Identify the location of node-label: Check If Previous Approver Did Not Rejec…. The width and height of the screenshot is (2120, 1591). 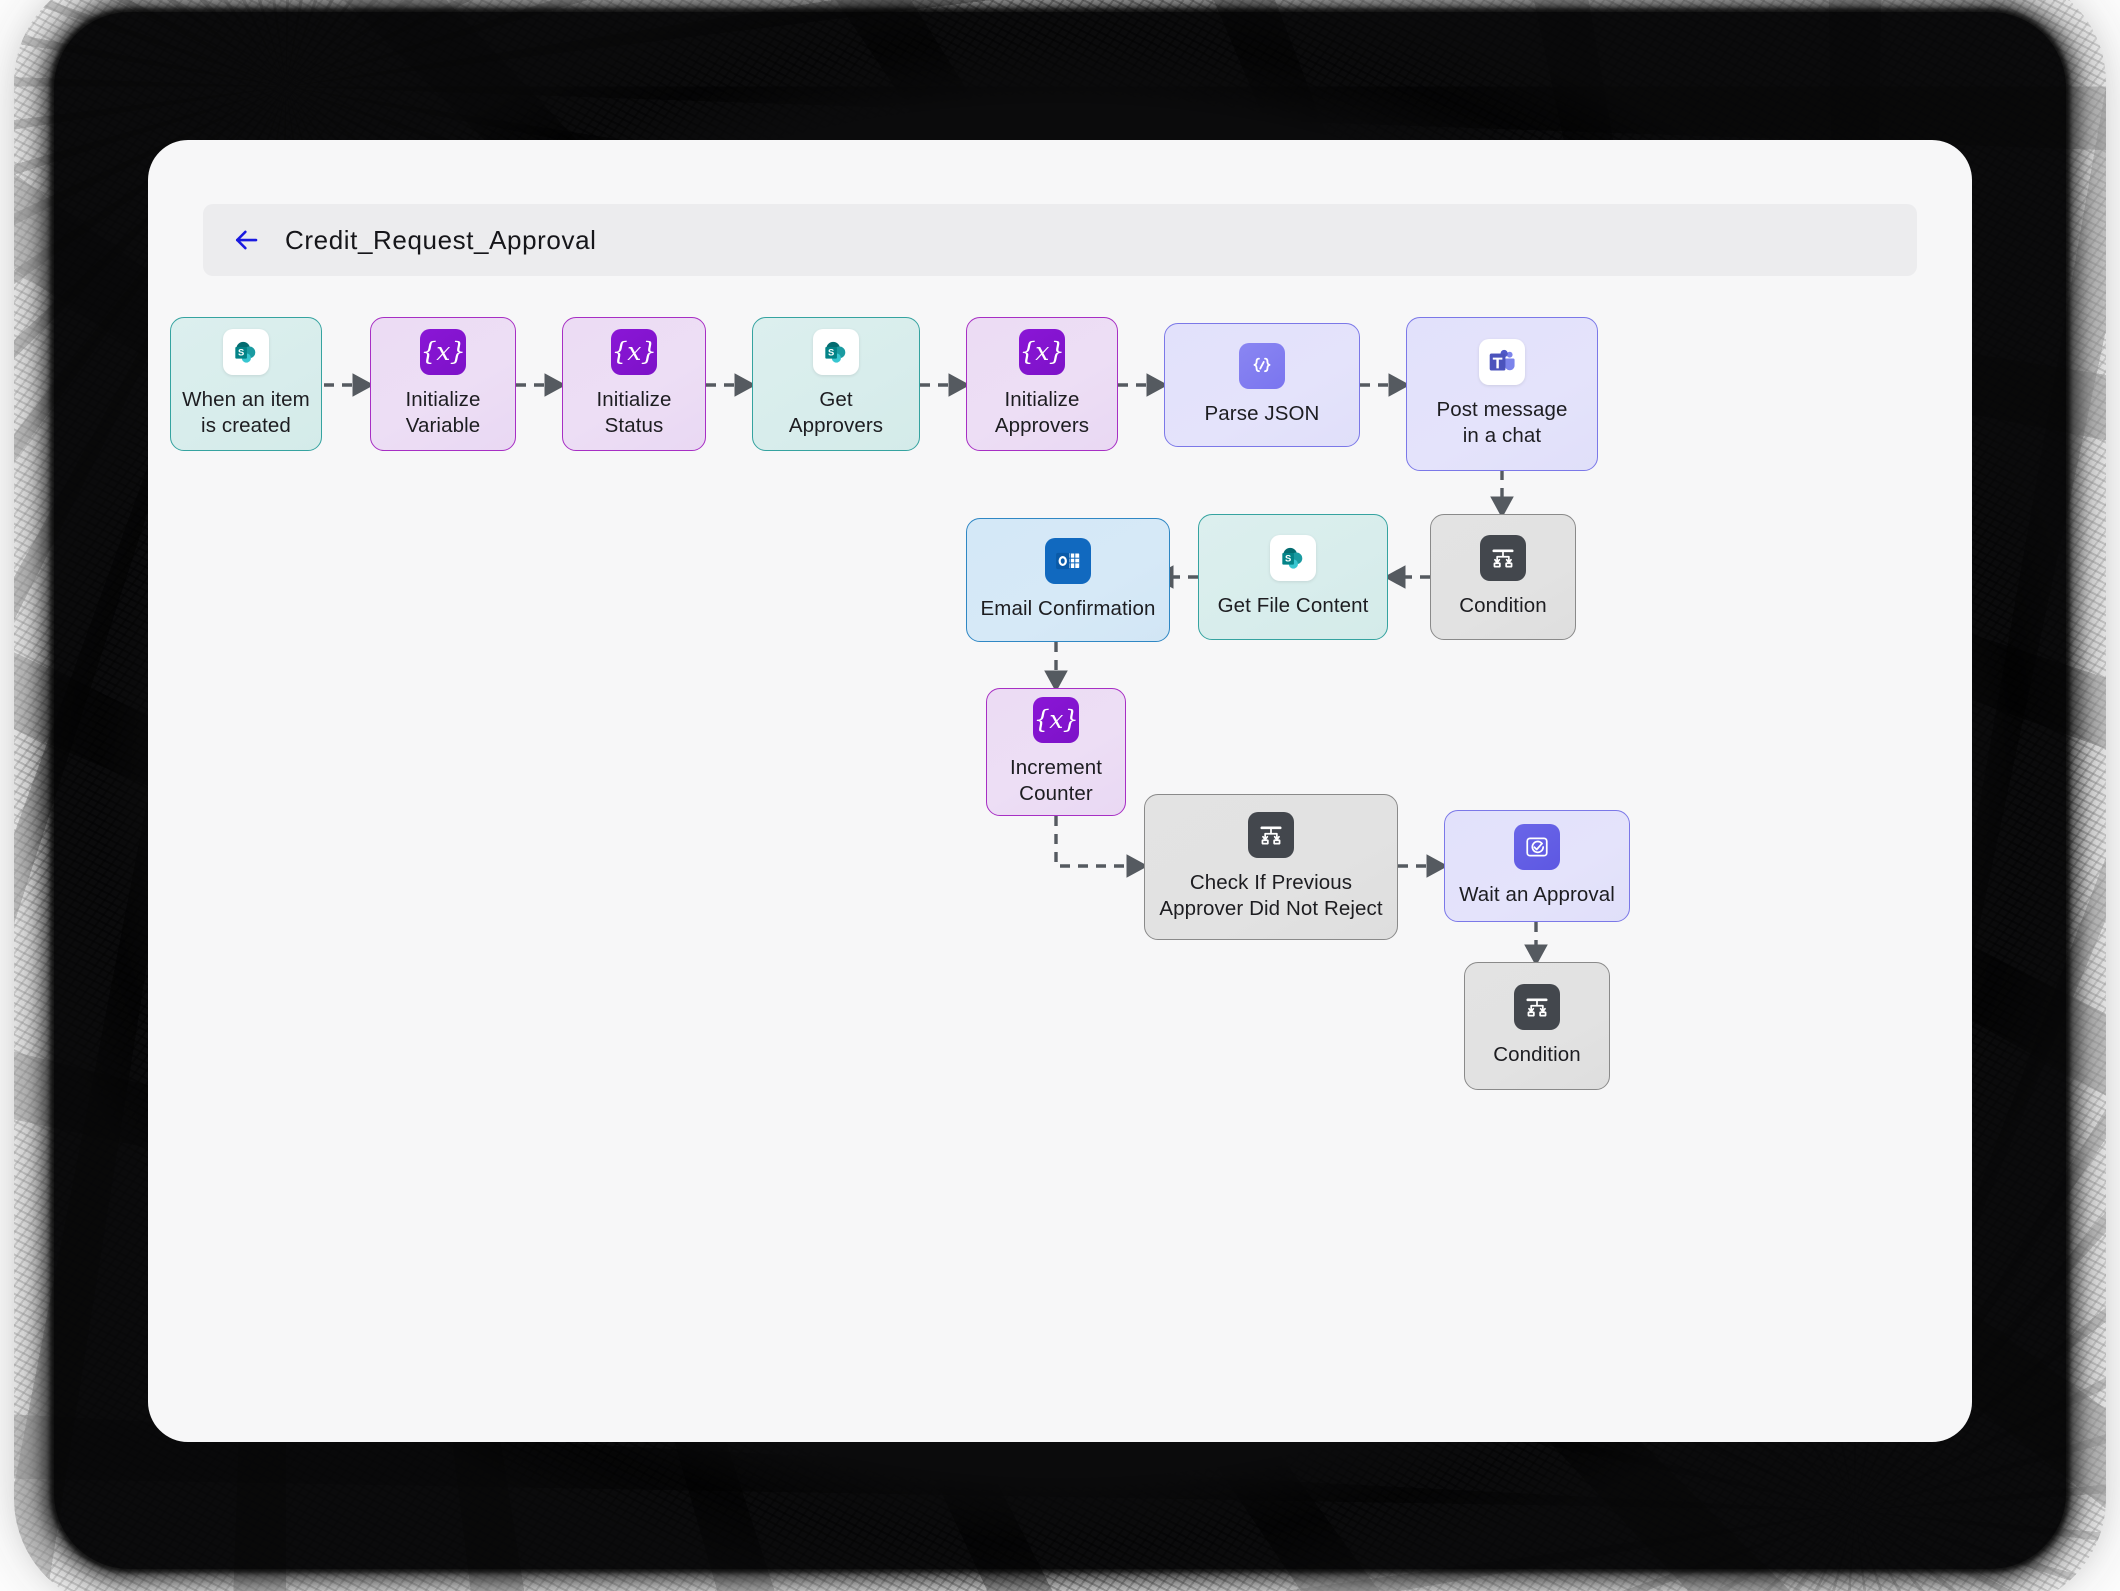
(1271, 895).